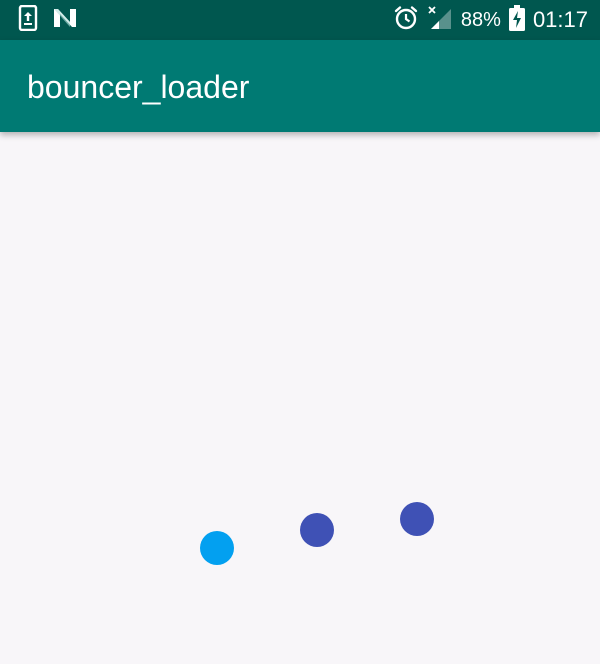  What do you see at coordinates (440, 20) in the screenshot?
I see `signal-no-service-icon` at bounding box center [440, 20].